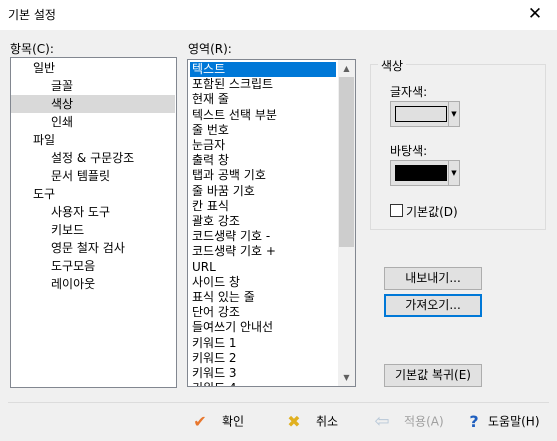 Image resolution: width=557 pixels, height=441 pixels. I want to click on list-item: 출력 창, so click(263, 160).